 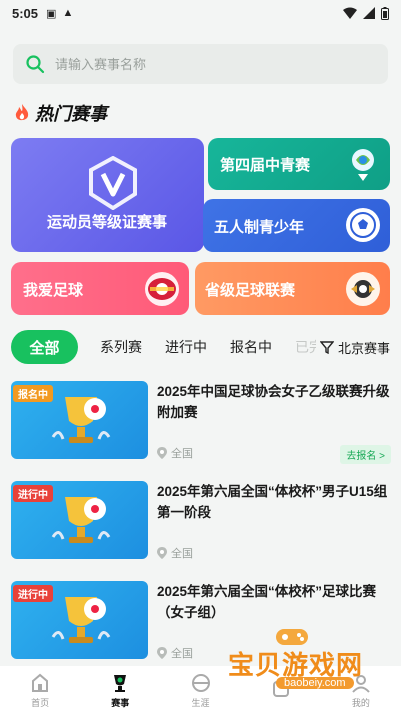 What do you see at coordinates (363, 225) in the screenshot?
I see `football-icon` at bounding box center [363, 225].